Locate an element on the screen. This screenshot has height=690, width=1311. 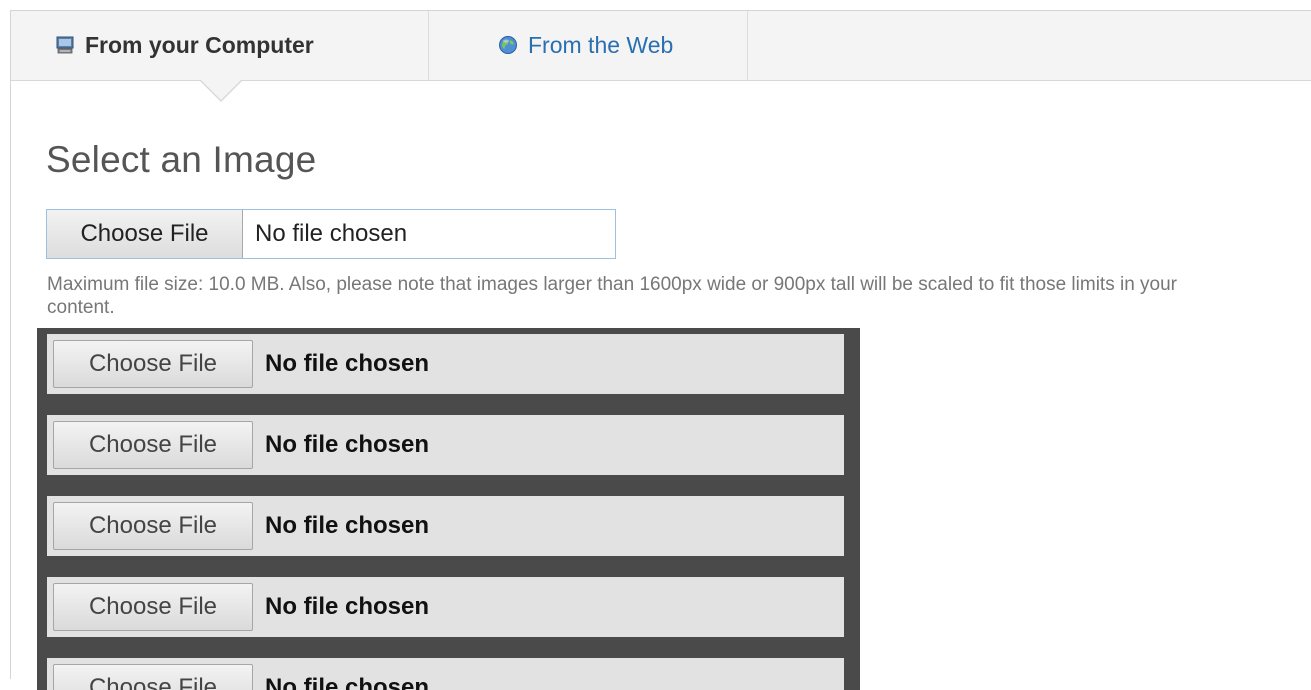
computer-icon is located at coordinates (65, 44).